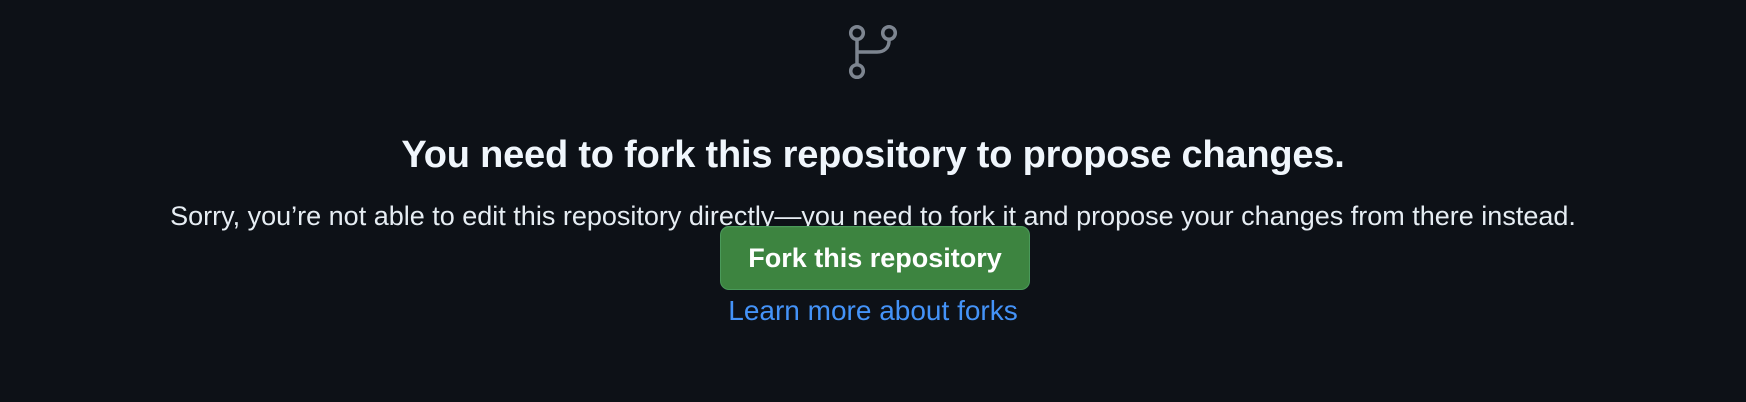 This screenshot has height=402, width=1746. I want to click on learn-more-about-forks-link: Learn more about forks, so click(873, 311).